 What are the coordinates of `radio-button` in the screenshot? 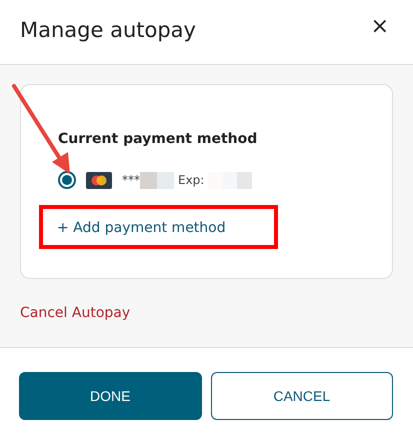 It's located at (67, 180).